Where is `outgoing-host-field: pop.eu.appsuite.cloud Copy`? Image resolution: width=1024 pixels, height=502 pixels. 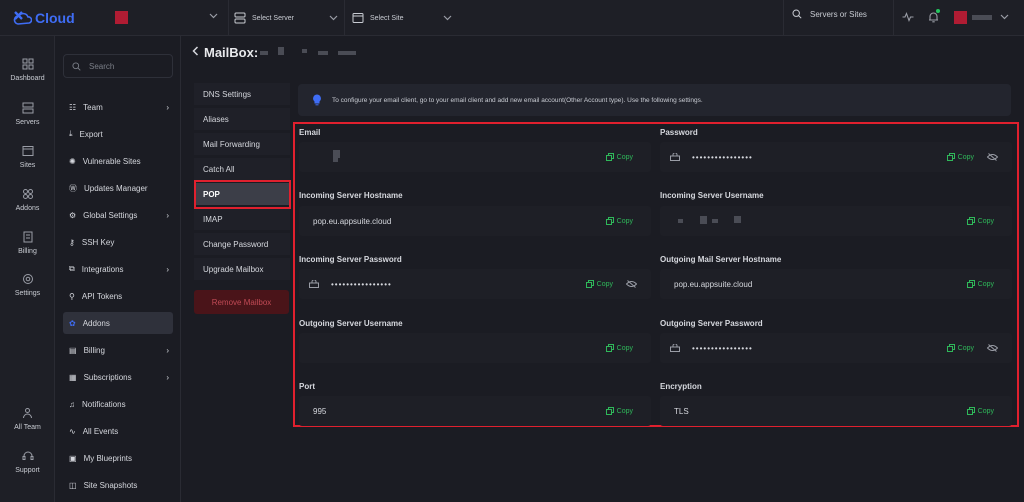 outgoing-host-field: pop.eu.appsuite.cloud Copy is located at coordinates (836, 284).